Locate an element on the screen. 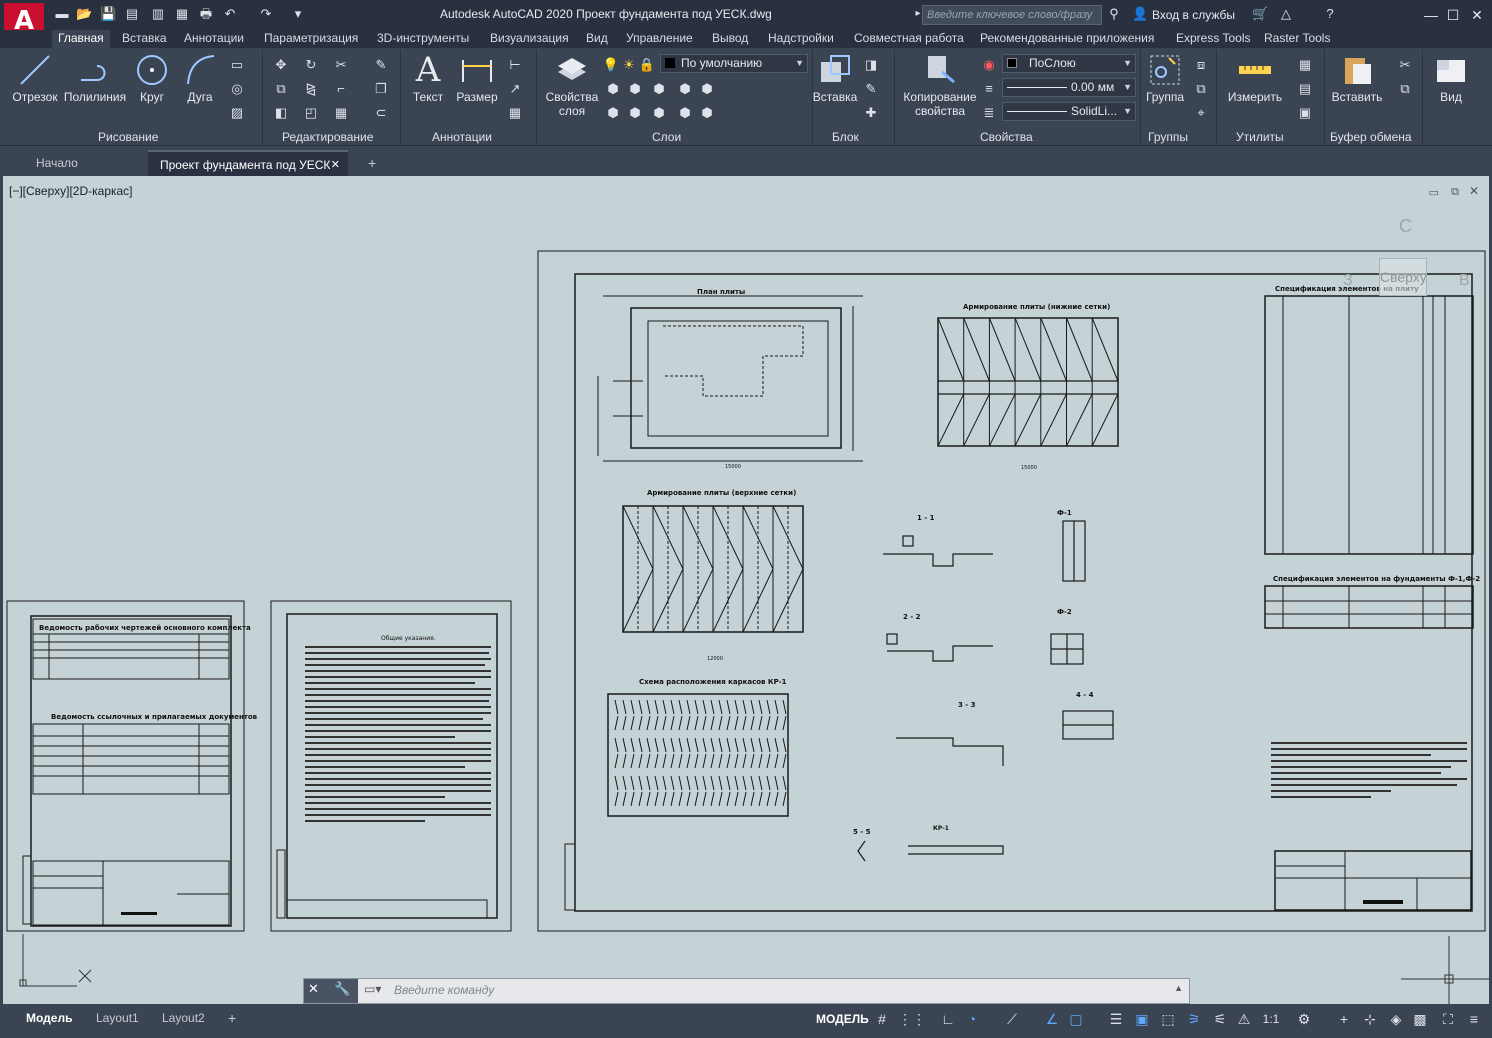 The image size is (1492, 1038). rectangle-icon: ▭ is located at coordinates (237, 65).